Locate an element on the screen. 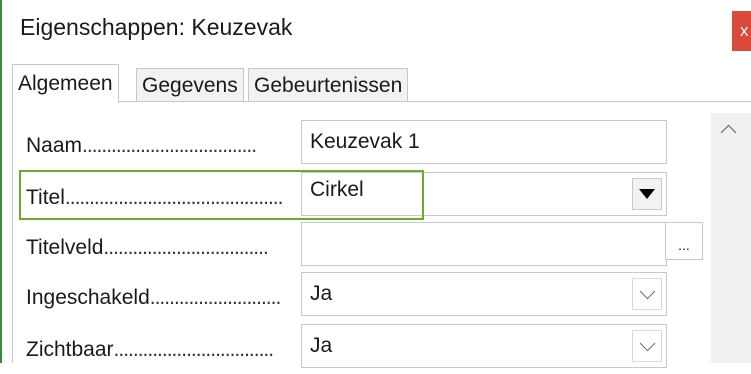 The height and width of the screenshot is (374, 751). zichtbaar-dropdown-button is located at coordinates (647, 346).